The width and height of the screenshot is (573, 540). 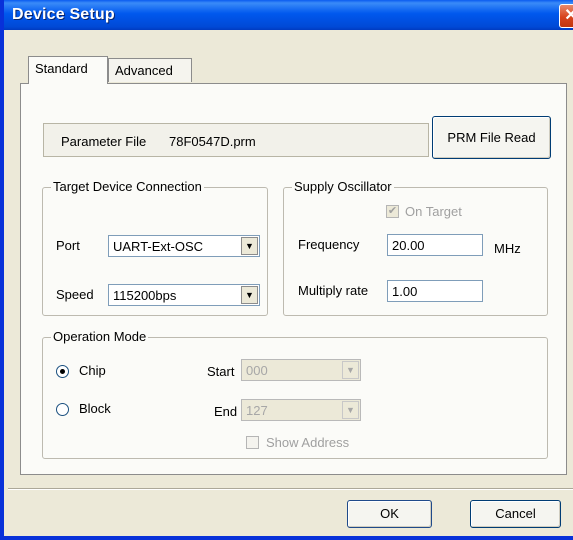 I want to click on chip-radio, so click(x=62, y=371).